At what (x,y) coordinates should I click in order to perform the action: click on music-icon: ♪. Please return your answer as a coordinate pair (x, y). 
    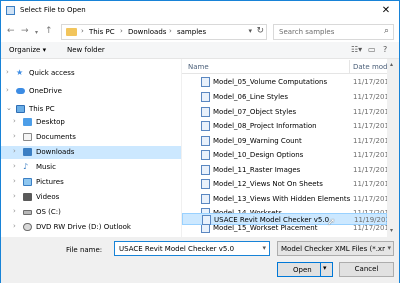
    Looking at the image, I should click on (26, 166).